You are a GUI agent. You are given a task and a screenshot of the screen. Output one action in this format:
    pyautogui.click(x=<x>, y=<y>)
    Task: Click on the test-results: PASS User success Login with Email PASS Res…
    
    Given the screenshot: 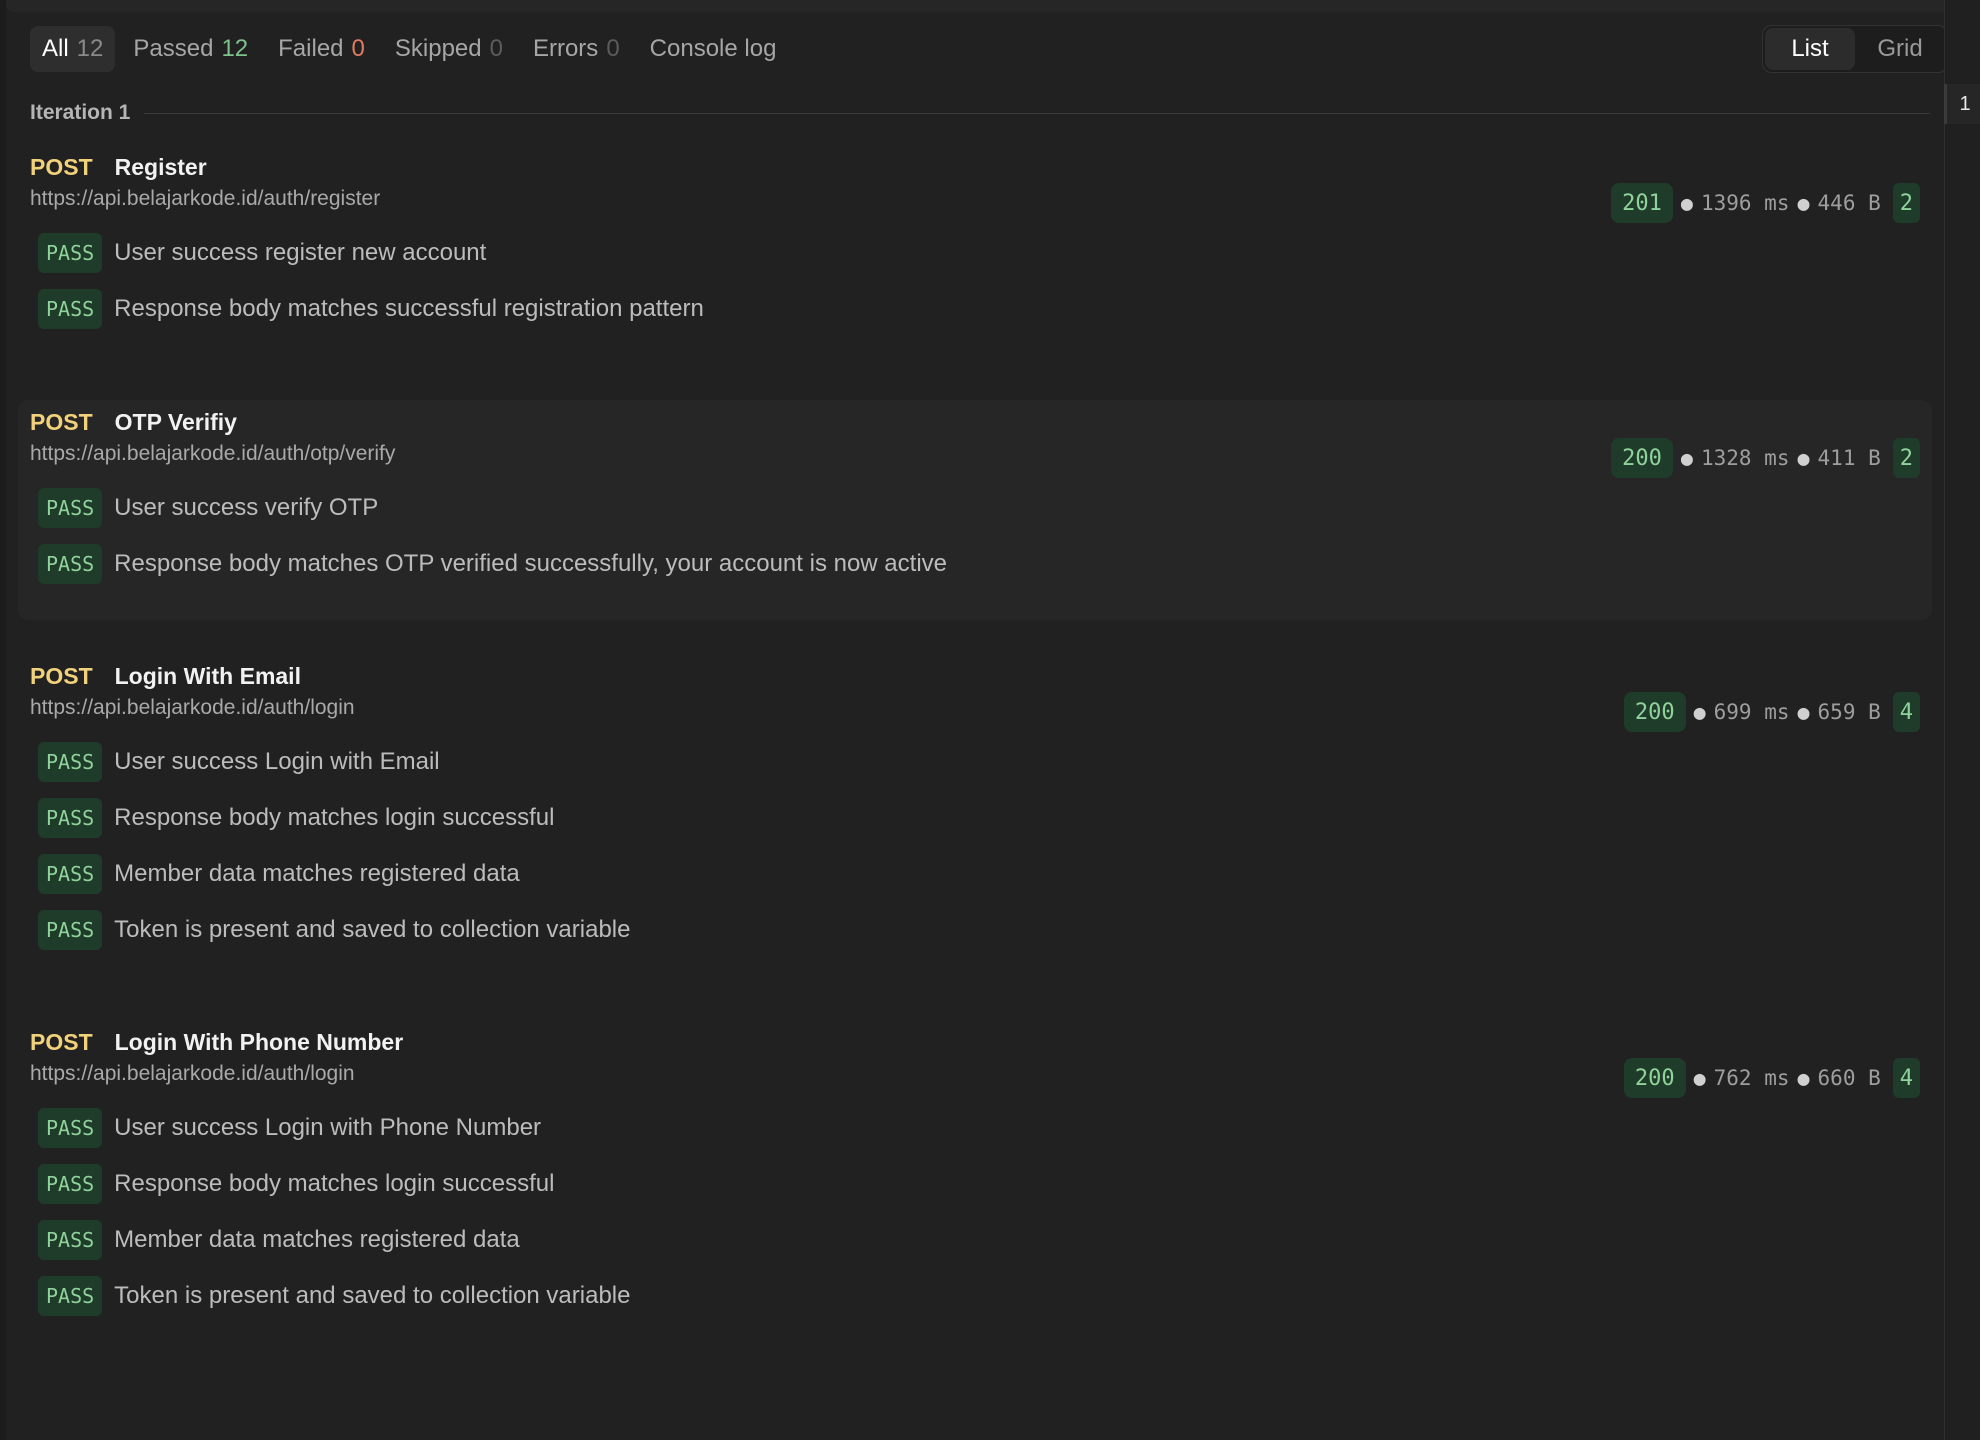 What is the action you would take?
    pyautogui.click(x=334, y=852)
    